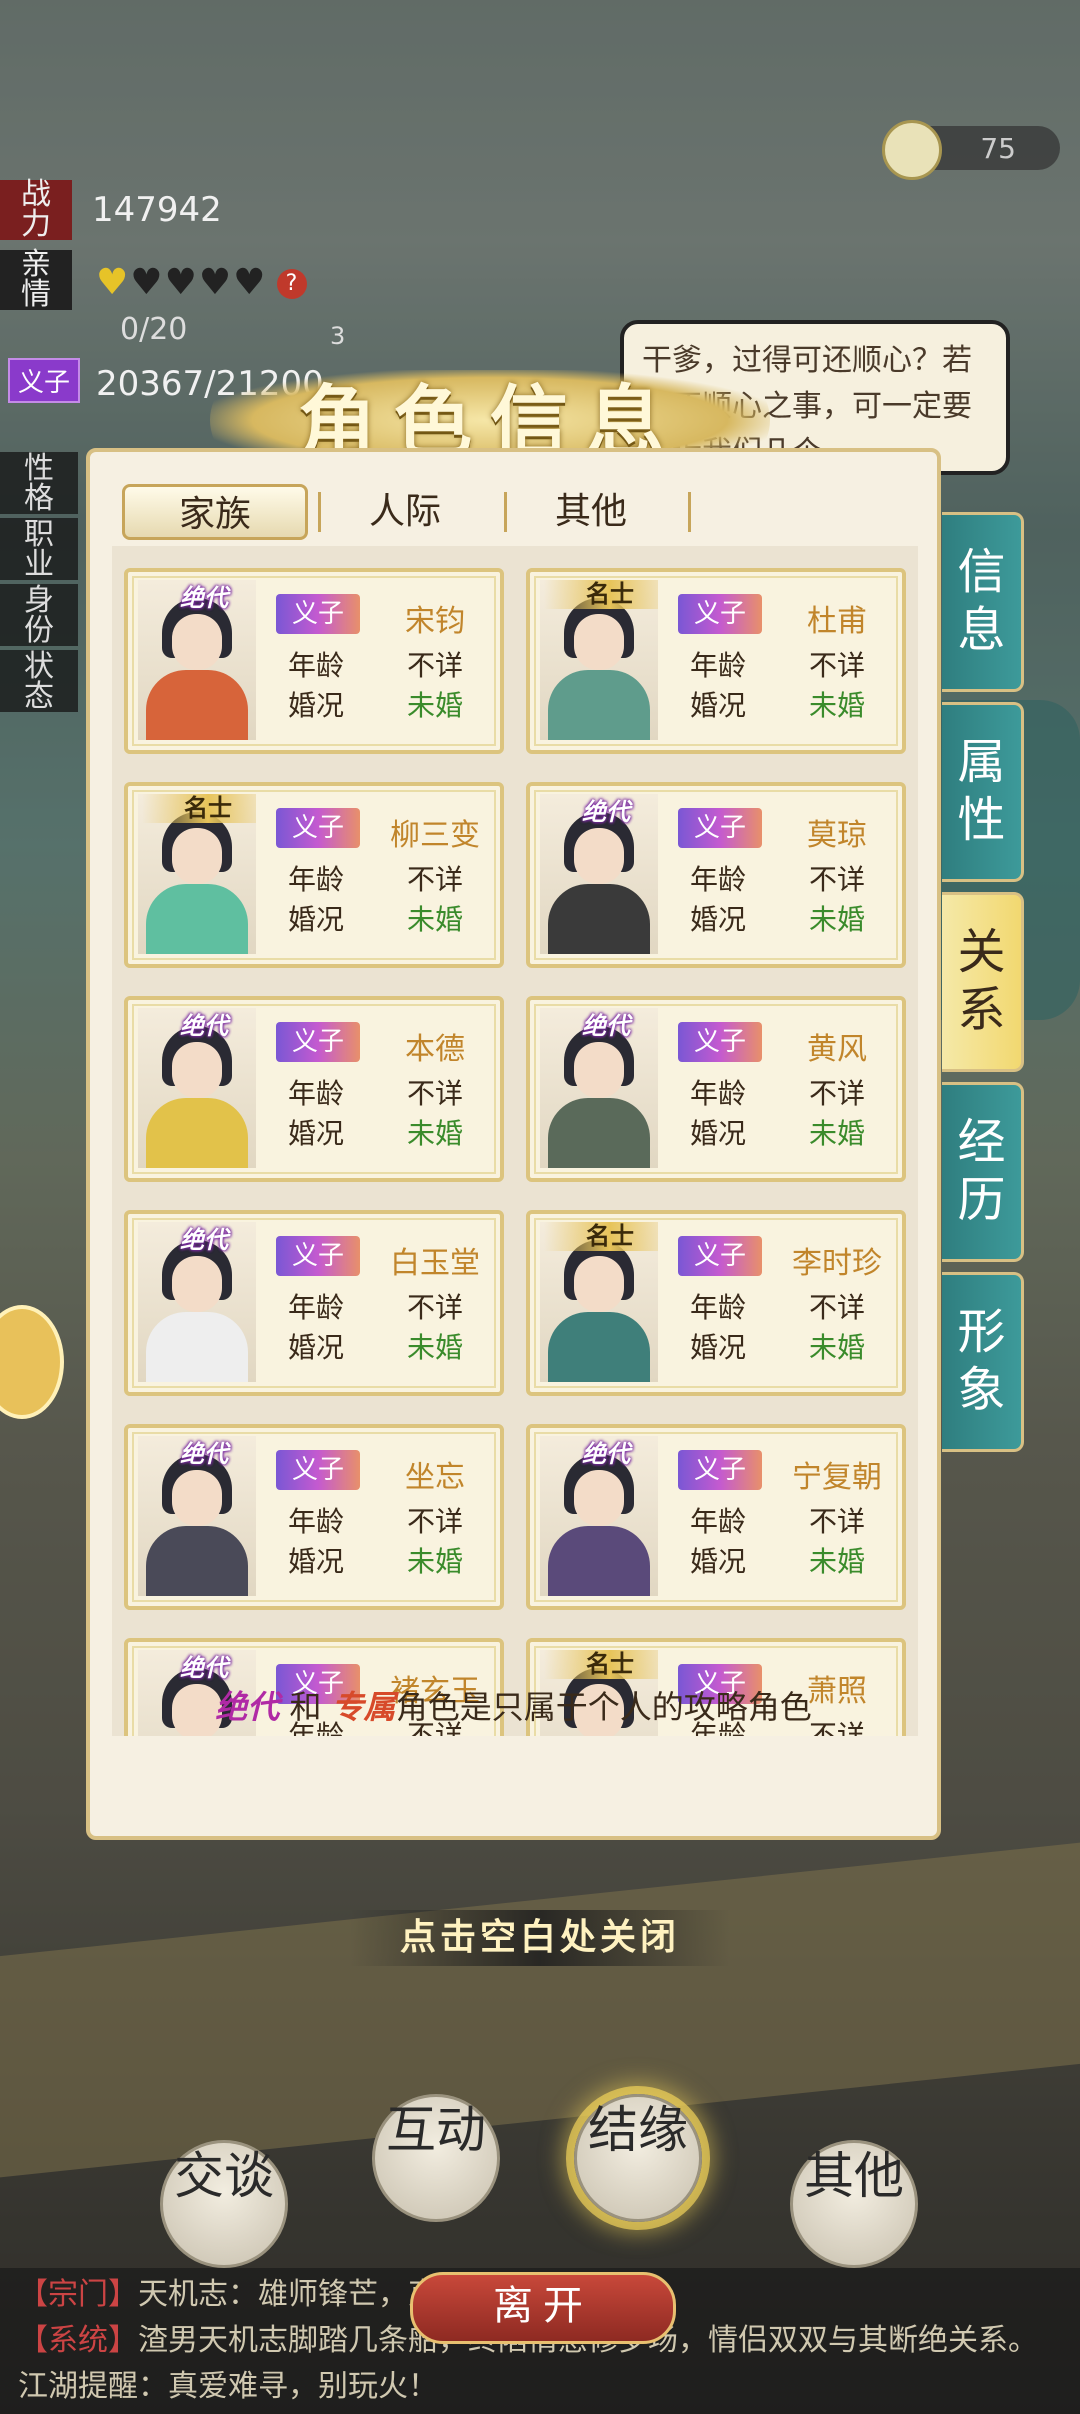 This screenshot has height=2414, width=1080. What do you see at coordinates (224, 2176) in the screenshot?
I see `talk-label: 交谈` at bounding box center [224, 2176].